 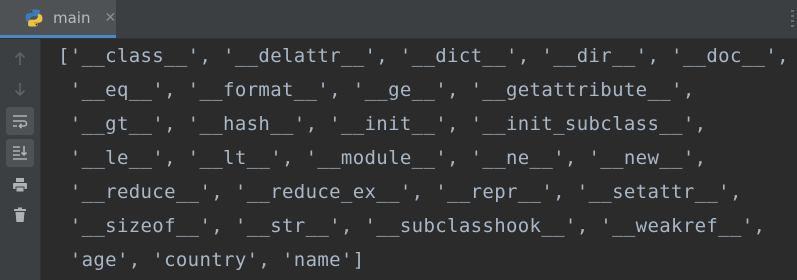 What do you see at coordinates (110, 18) in the screenshot?
I see `close-icon: ✕` at bounding box center [110, 18].